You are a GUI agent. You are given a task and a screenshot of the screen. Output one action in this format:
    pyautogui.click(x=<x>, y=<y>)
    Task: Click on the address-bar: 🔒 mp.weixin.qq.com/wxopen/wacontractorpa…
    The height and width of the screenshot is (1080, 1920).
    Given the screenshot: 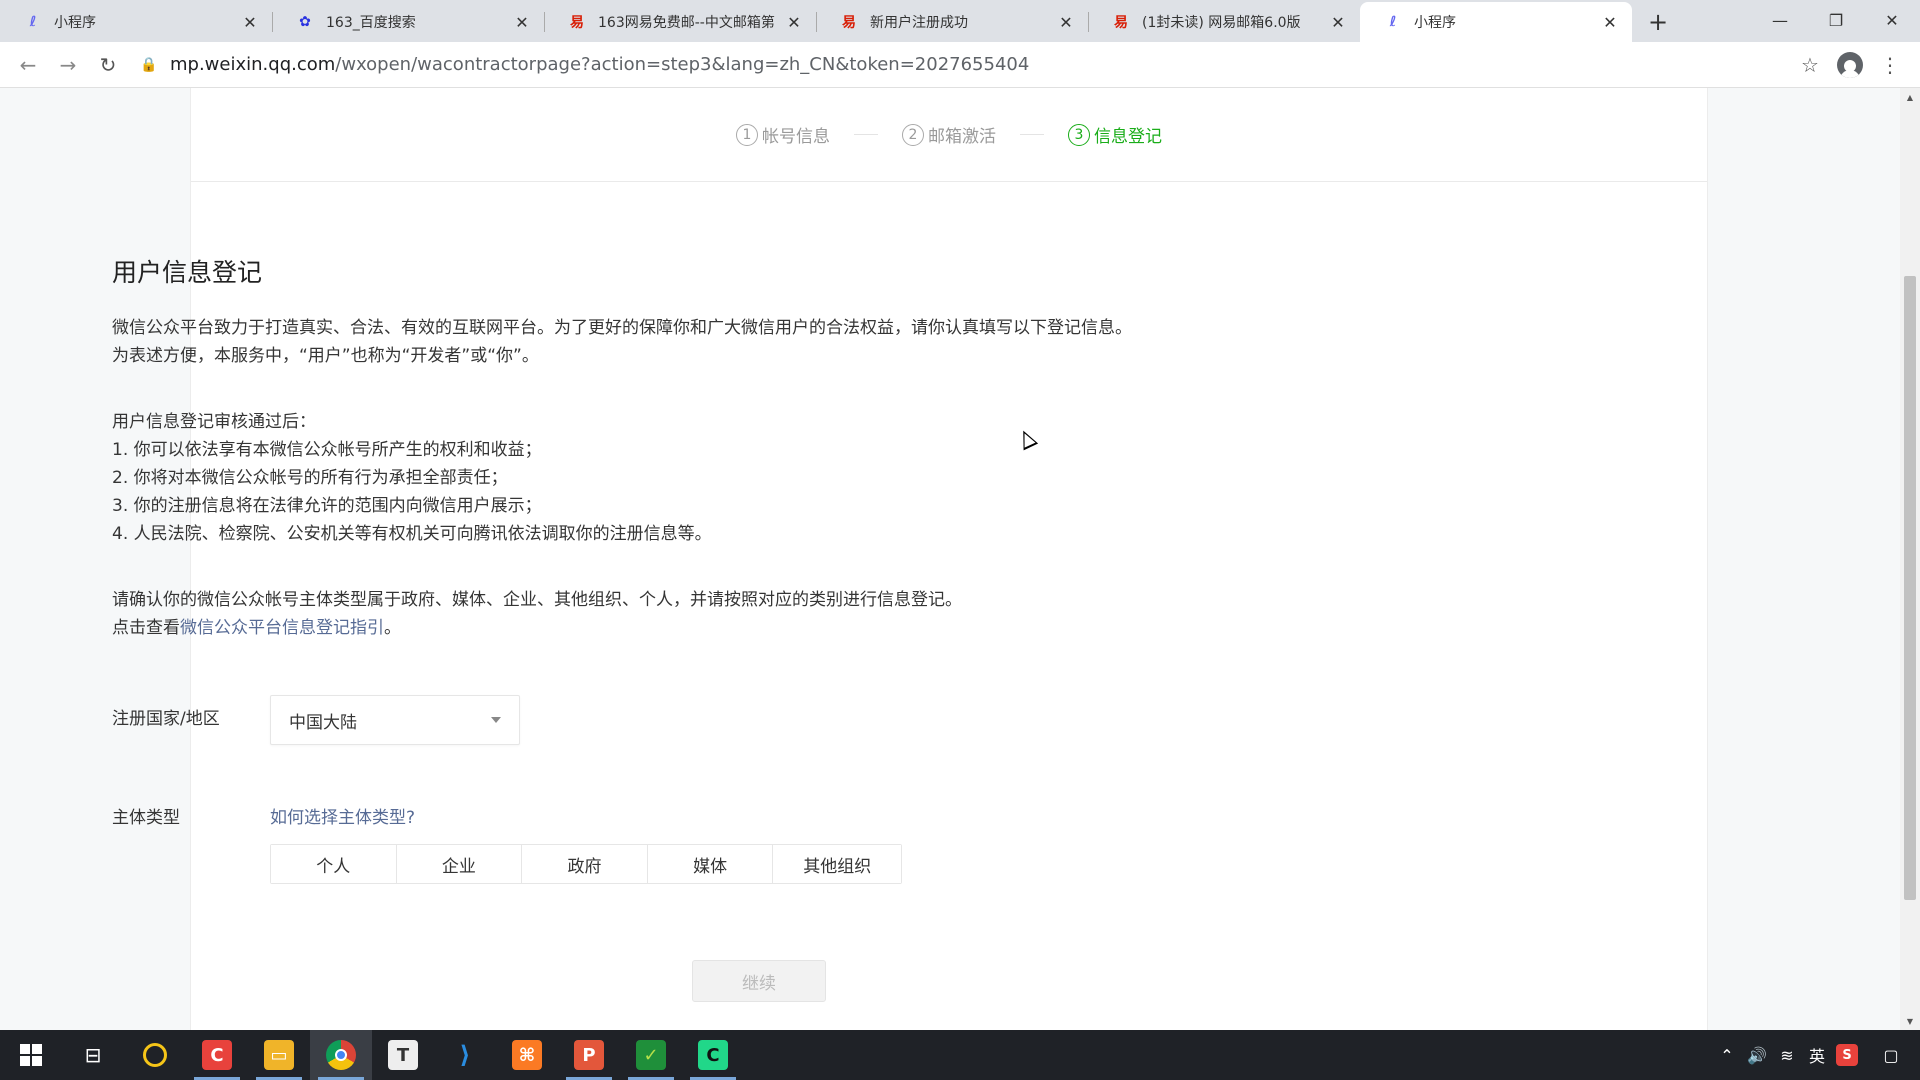 What is the action you would take?
    pyautogui.click(x=965, y=65)
    